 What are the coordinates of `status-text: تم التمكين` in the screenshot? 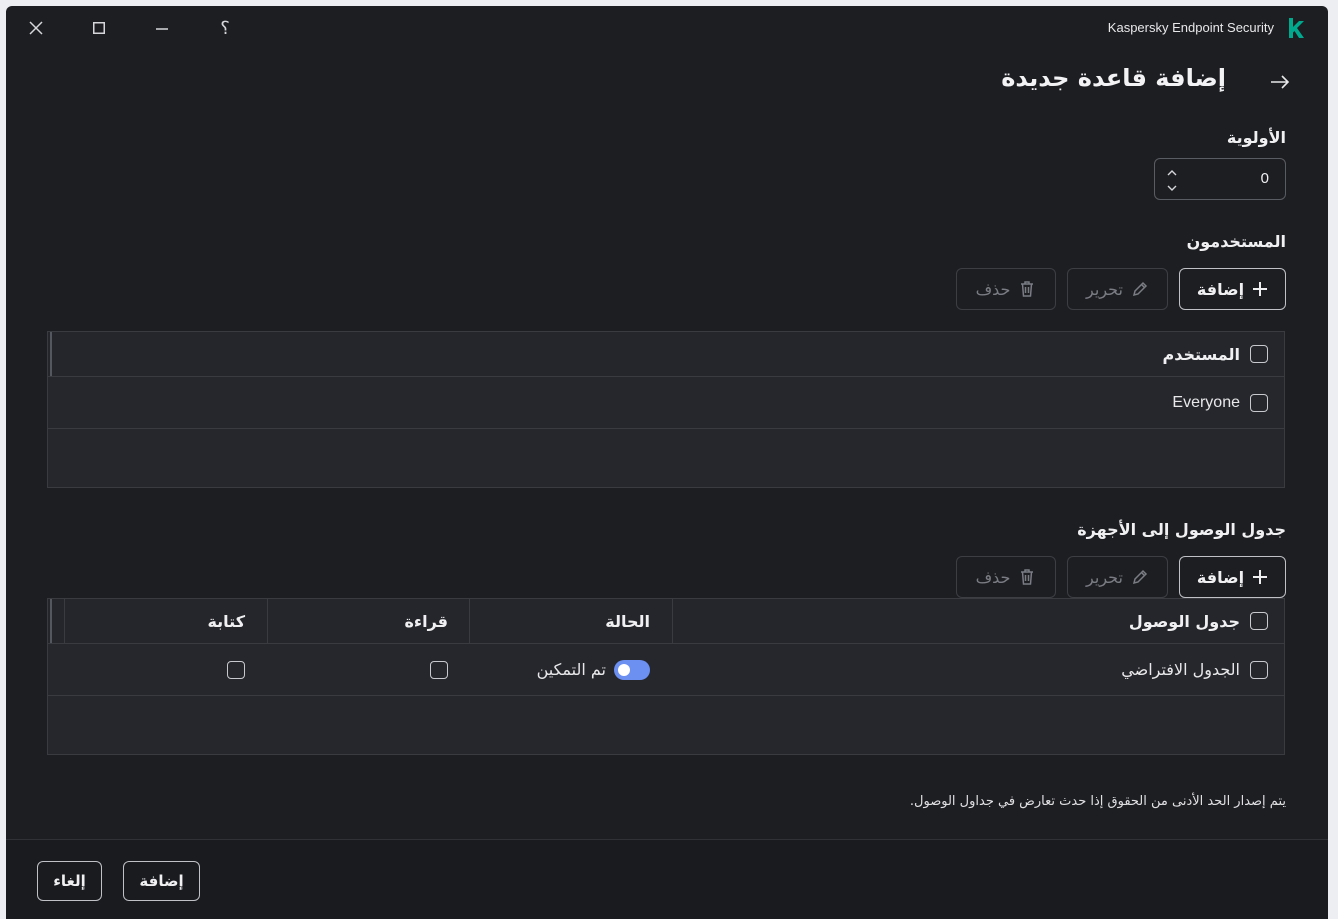 It's located at (571, 669).